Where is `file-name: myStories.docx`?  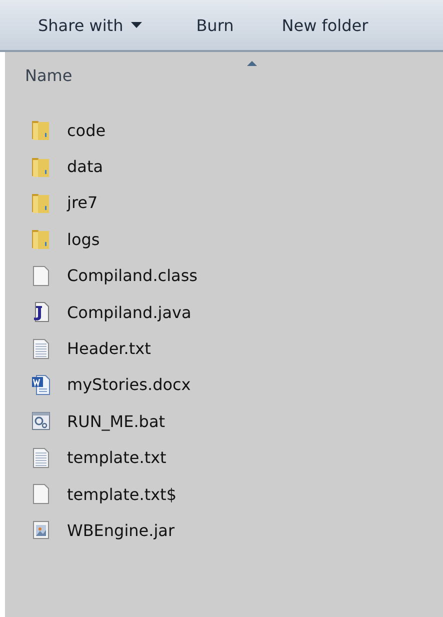 file-name: myStories.docx is located at coordinates (129, 384).